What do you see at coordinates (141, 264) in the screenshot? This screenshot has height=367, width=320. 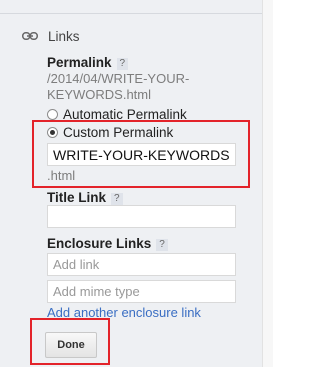 I see `enclosure-link-input` at bounding box center [141, 264].